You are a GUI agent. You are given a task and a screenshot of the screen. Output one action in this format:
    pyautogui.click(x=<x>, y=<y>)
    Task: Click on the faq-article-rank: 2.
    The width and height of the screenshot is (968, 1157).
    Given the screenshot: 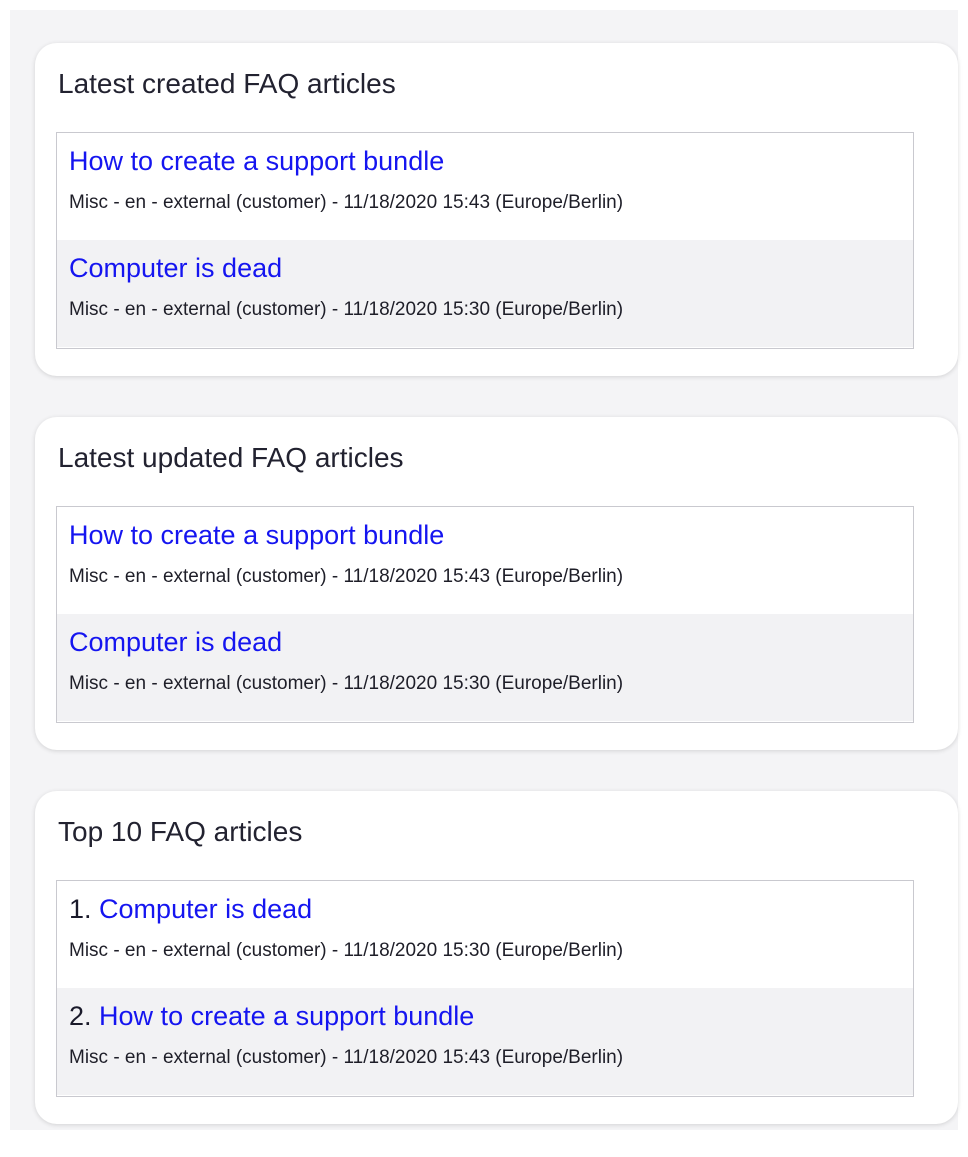 What is the action you would take?
    pyautogui.click(x=80, y=1016)
    